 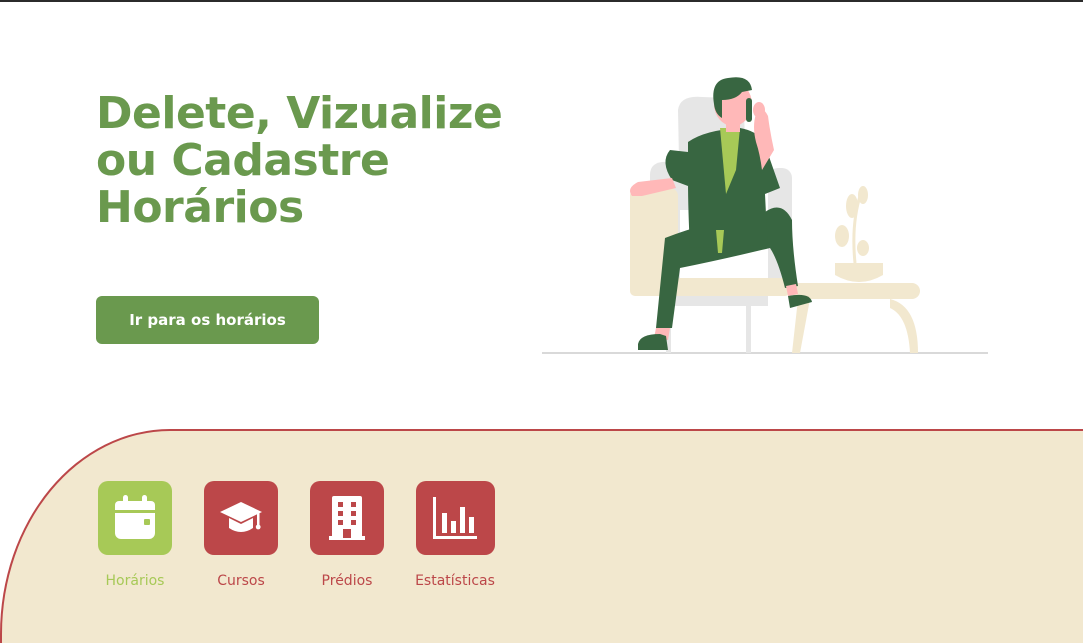 I want to click on nav-tile-estatisticas, so click(x=455, y=518).